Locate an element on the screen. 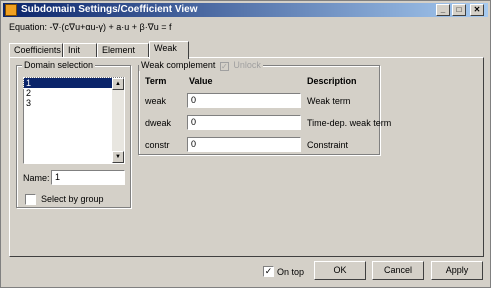  column-header-term: Term is located at coordinates (156, 81).